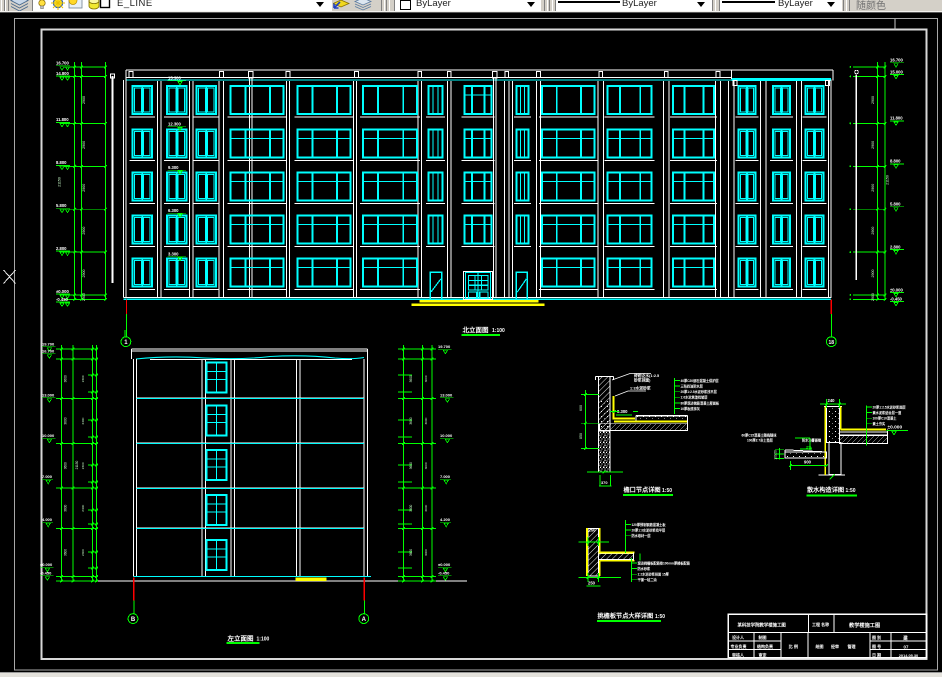  I want to click on svg-text: 10.000, so click(48, 435).